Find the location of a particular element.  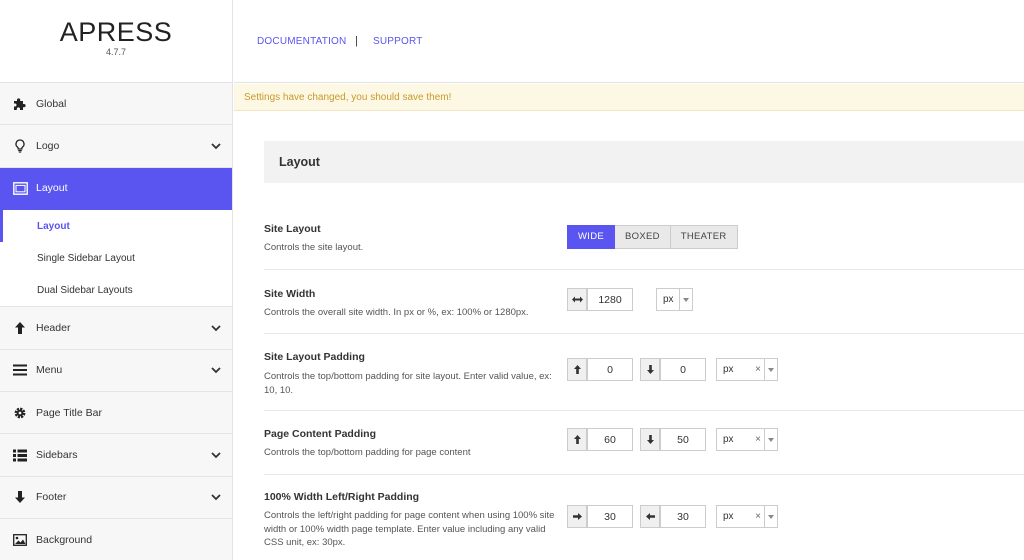

top-bar: DOCUMENTATION | SUPPORT is located at coordinates (629, 41).